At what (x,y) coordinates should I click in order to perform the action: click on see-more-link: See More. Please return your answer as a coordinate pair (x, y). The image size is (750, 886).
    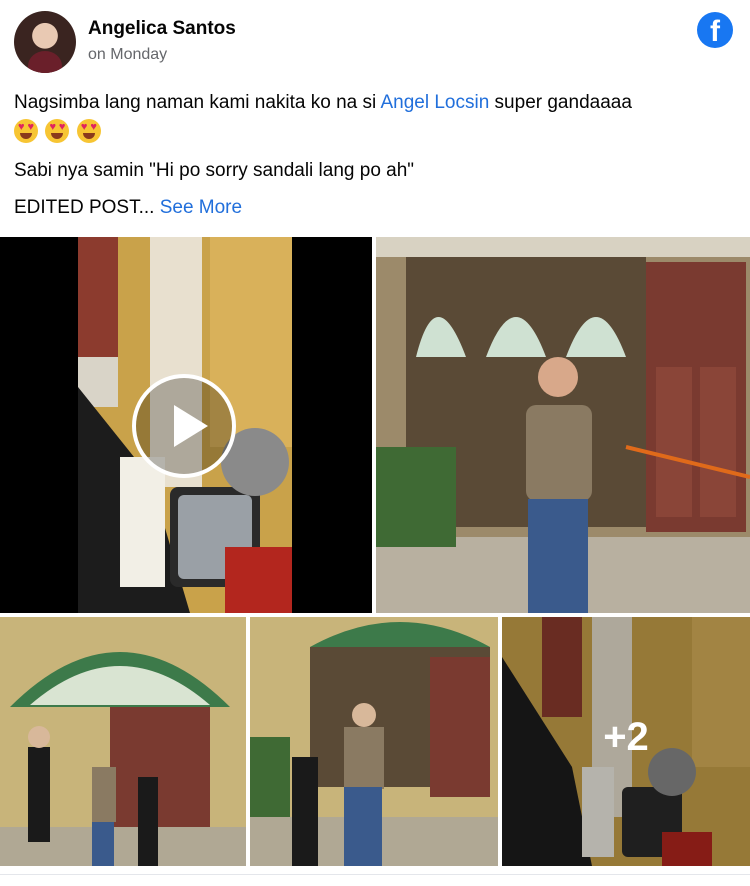
    Looking at the image, I should click on (201, 207).